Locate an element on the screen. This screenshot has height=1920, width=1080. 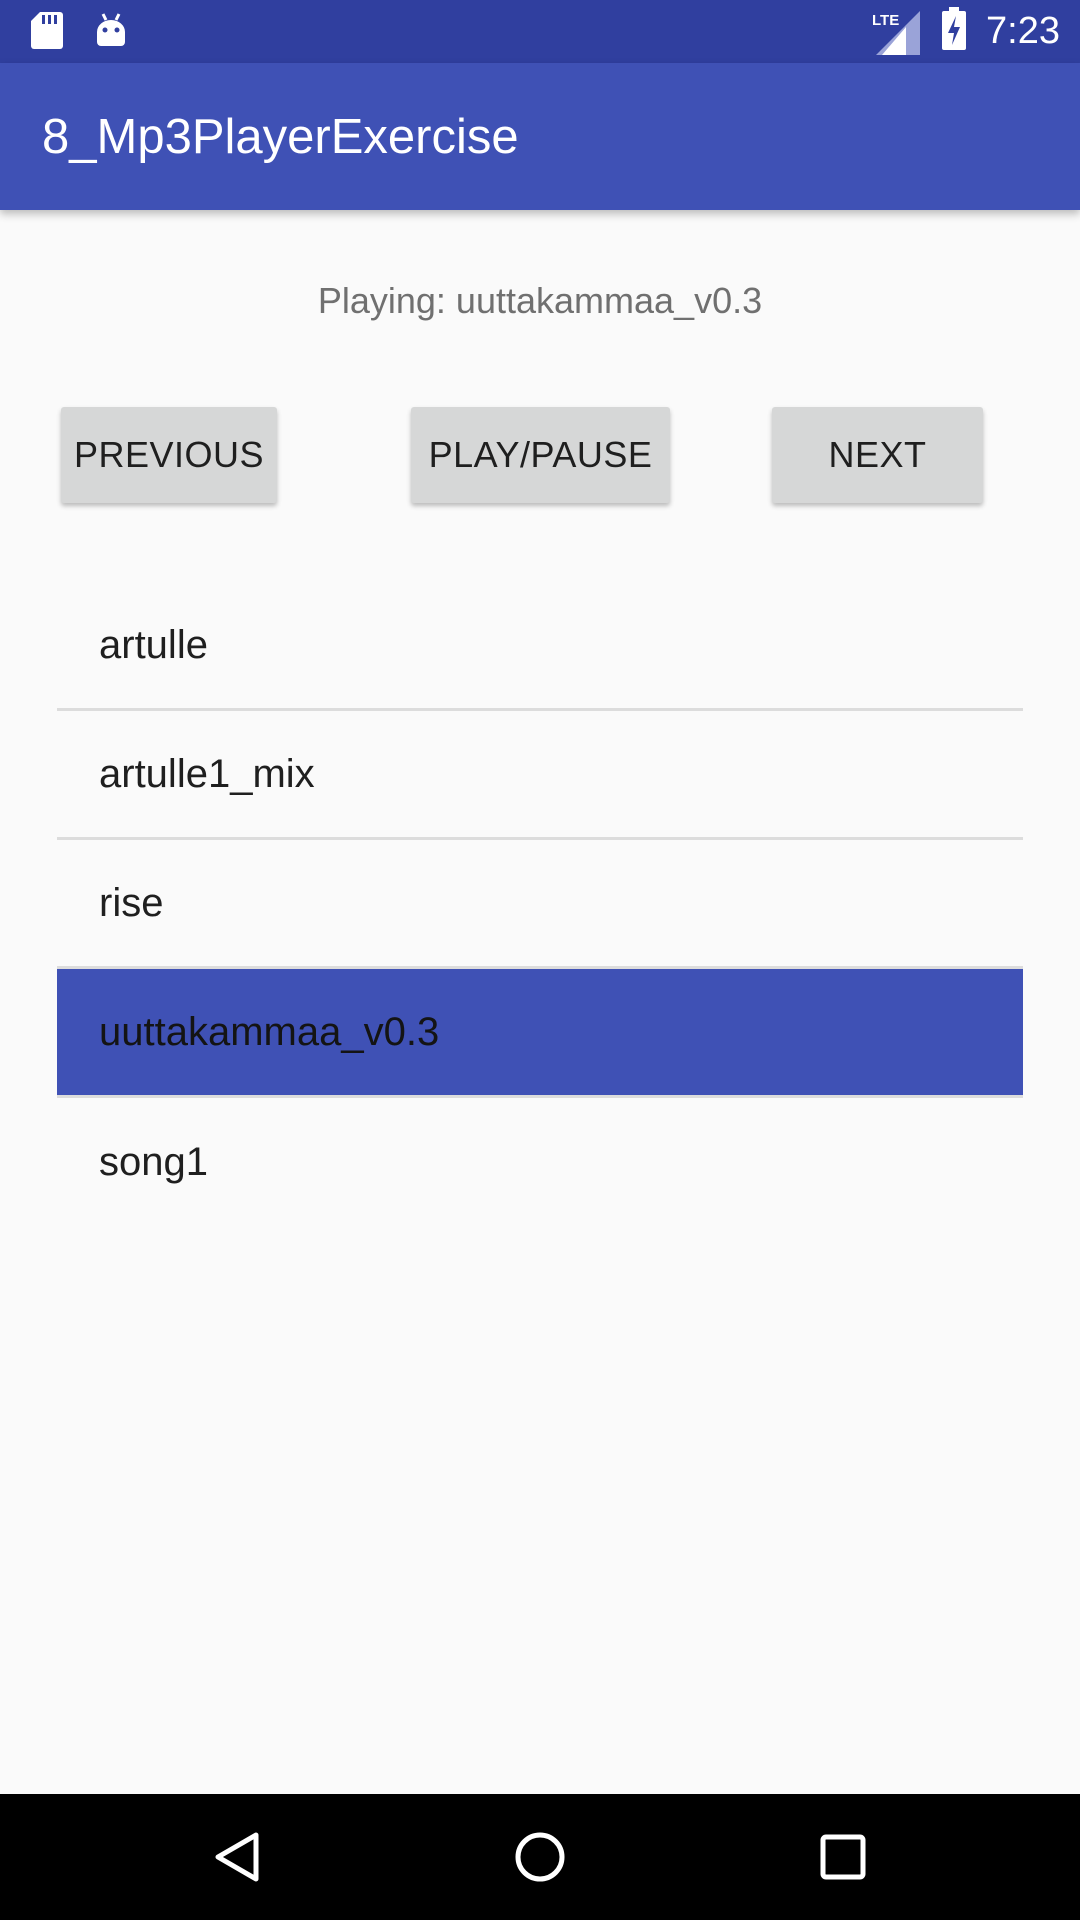
android-icon is located at coordinates (111, 32).